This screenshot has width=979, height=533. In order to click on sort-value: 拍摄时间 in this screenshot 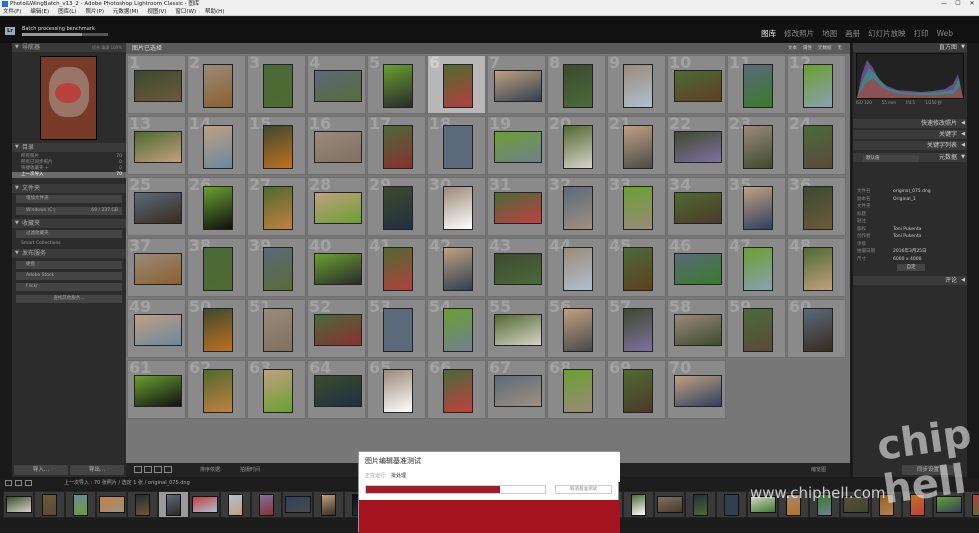, I will do `click(250, 470)`.